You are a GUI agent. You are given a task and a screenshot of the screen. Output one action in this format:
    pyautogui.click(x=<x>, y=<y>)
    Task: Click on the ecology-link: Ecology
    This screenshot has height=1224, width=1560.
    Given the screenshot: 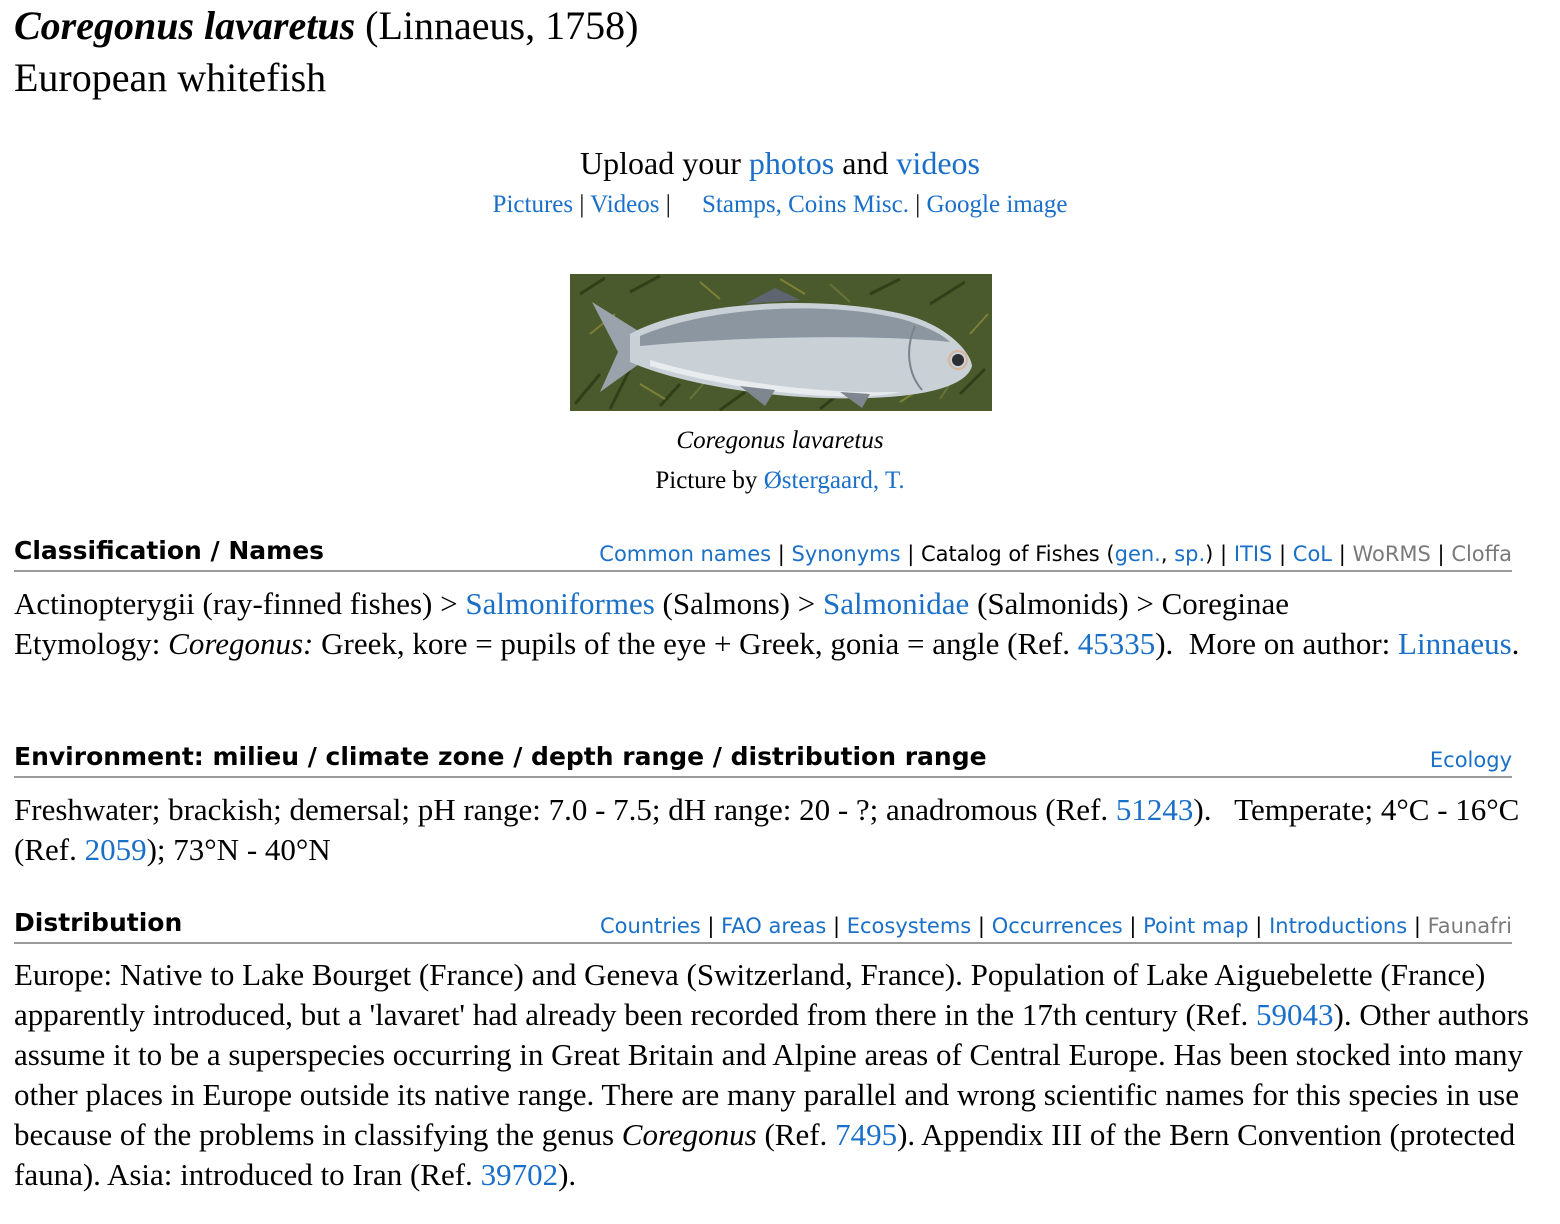 What is the action you would take?
    pyautogui.click(x=1471, y=760)
    